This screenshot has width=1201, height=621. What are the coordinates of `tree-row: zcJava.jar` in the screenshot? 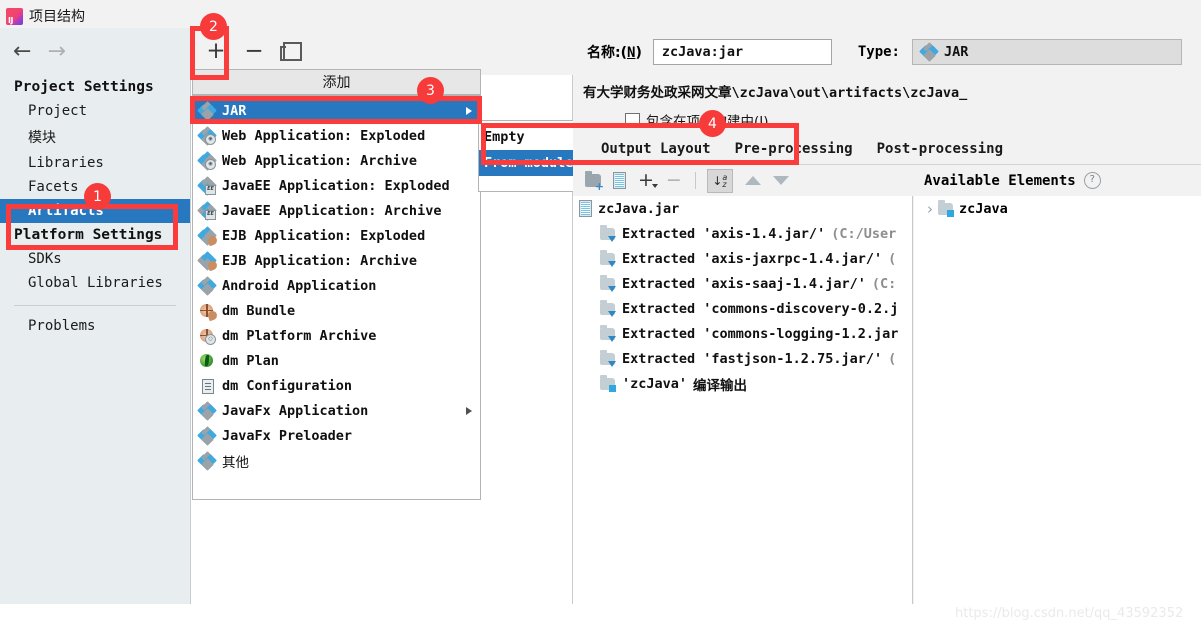 It's located at (742, 208).